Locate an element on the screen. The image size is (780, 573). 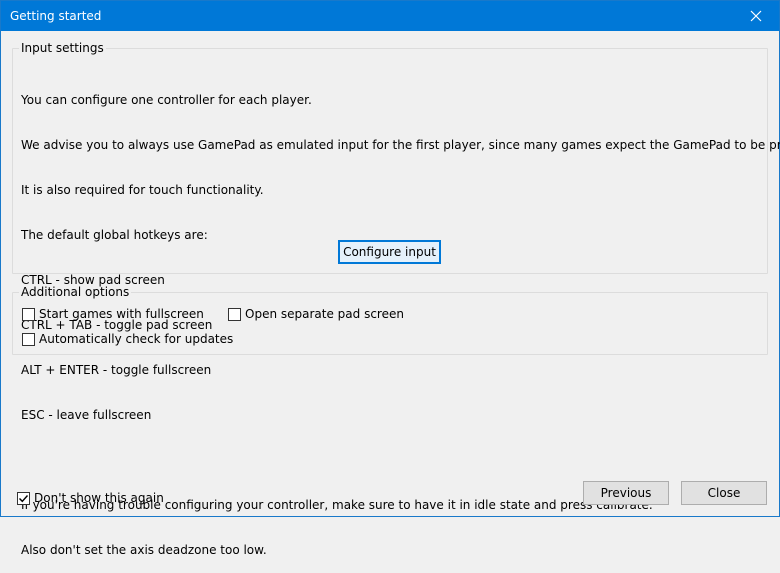
separate-pad-screen-label: Open separate pad screen is located at coordinates (324, 314).